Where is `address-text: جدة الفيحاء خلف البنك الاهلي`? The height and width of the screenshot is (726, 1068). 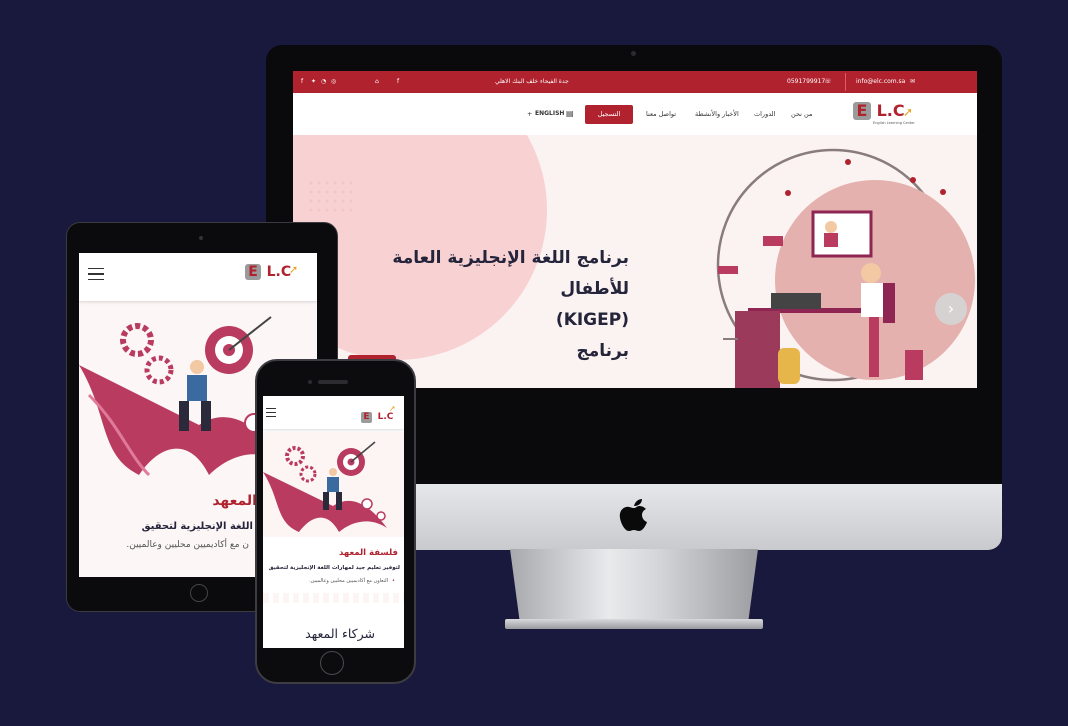 address-text: جدة الفيحاء خلف البنك الاهلي is located at coordinates (532, 81).